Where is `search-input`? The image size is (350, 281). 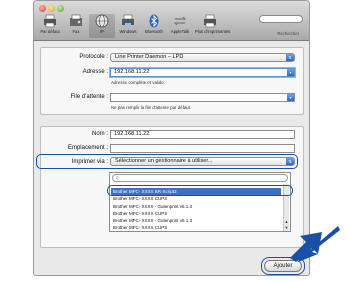 search-input is located at coordinates (281, 19).